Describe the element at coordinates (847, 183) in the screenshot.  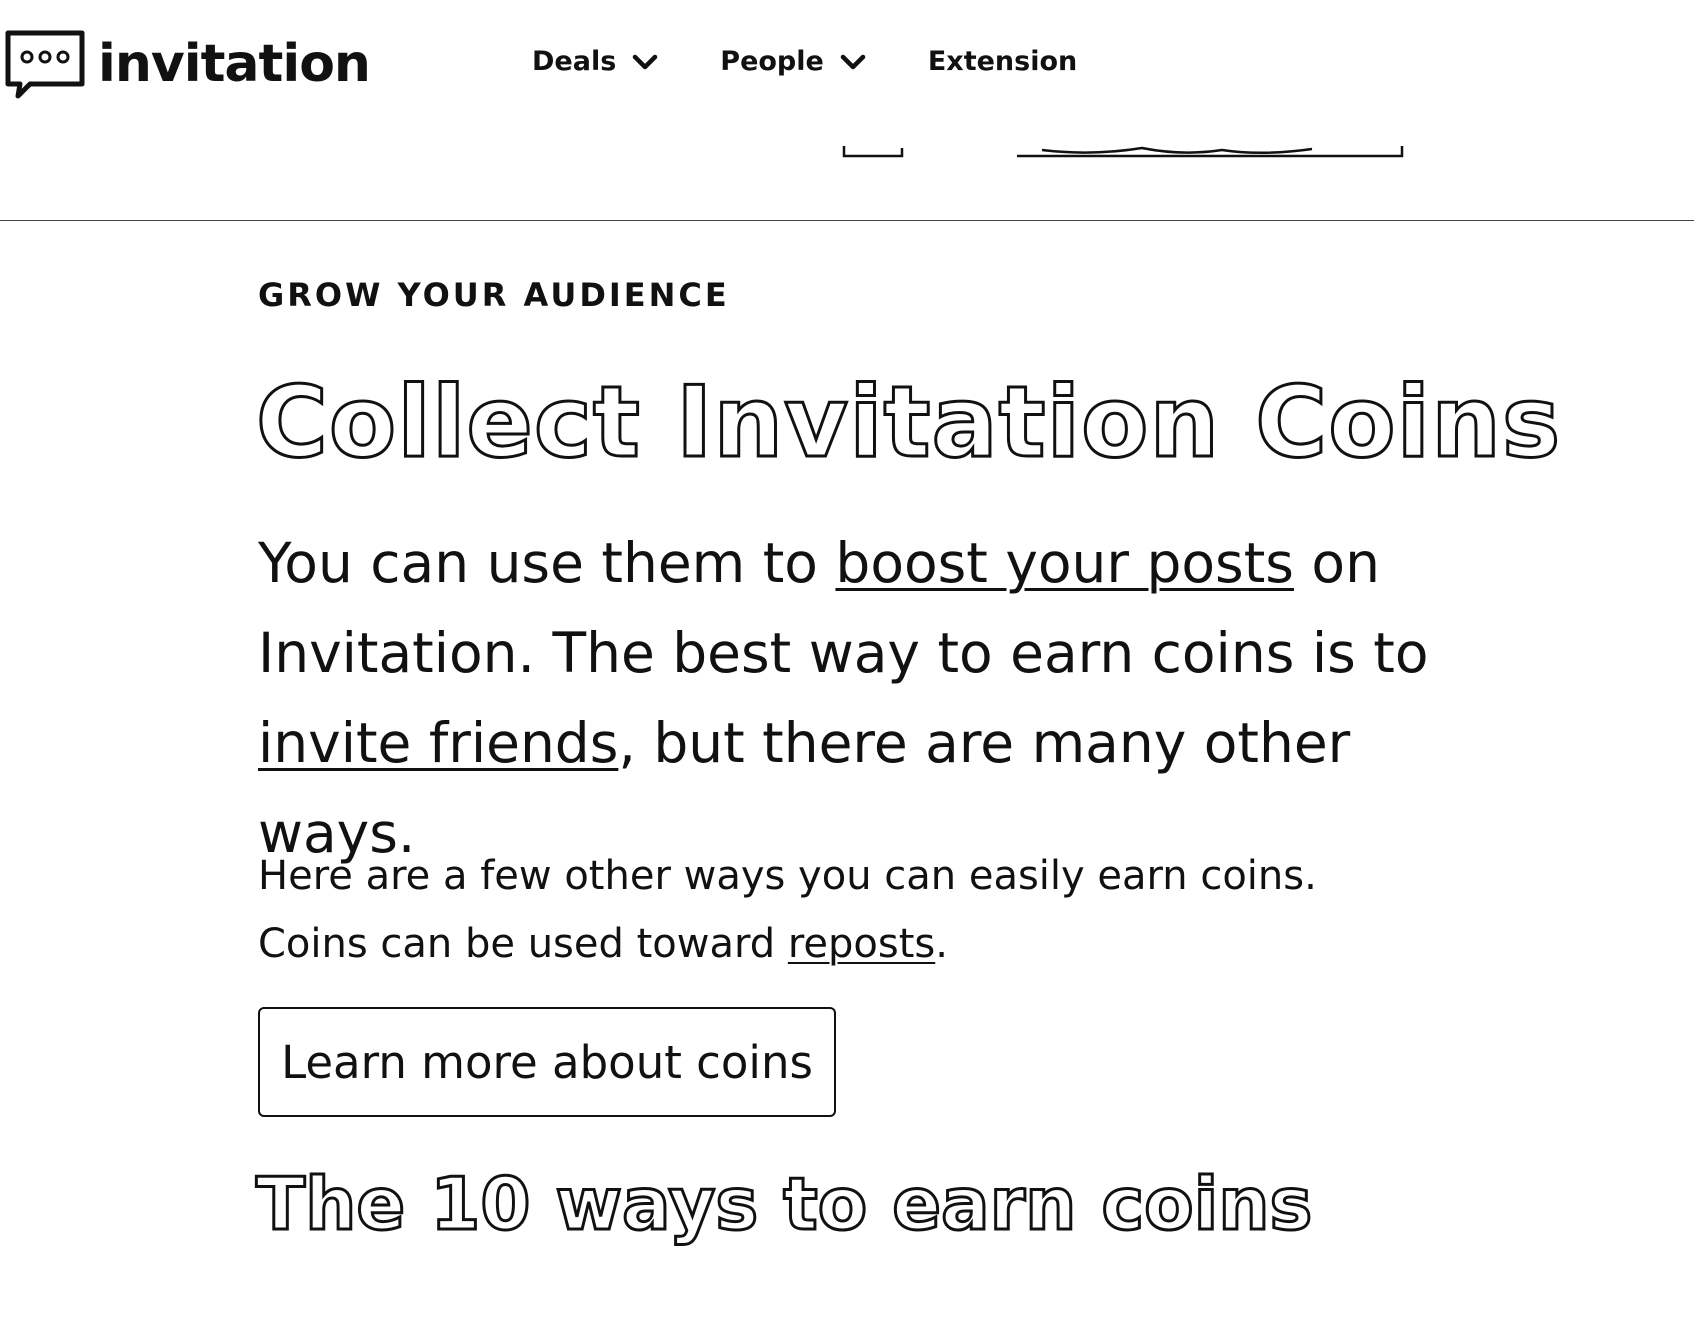
I see `banner-strip` at that location.